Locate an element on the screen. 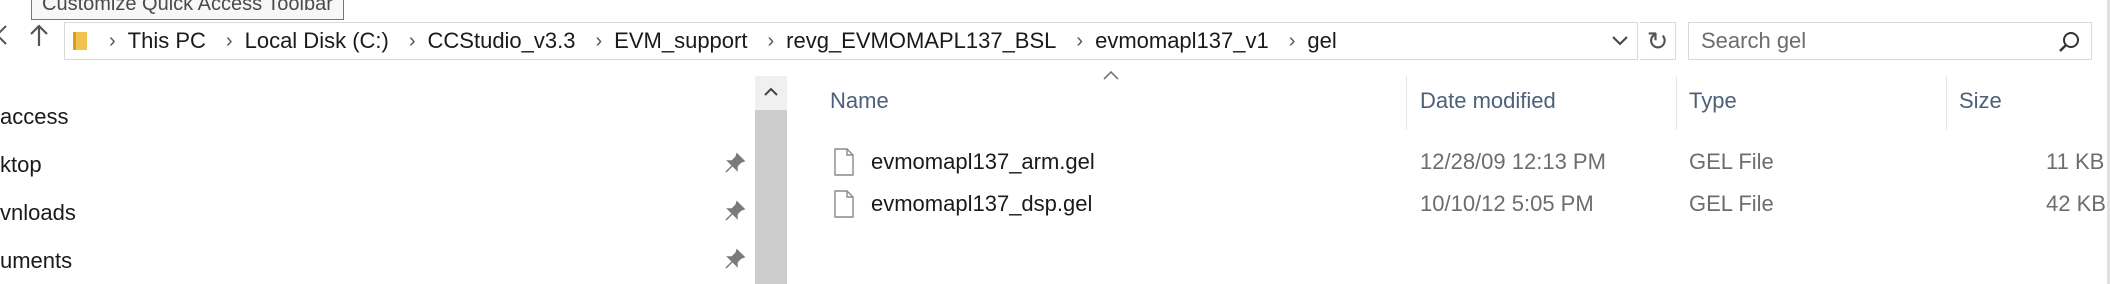 The height and width of the screenshot is (284, 2110). address-history-dropdown is located at coordinates (1620, 41).